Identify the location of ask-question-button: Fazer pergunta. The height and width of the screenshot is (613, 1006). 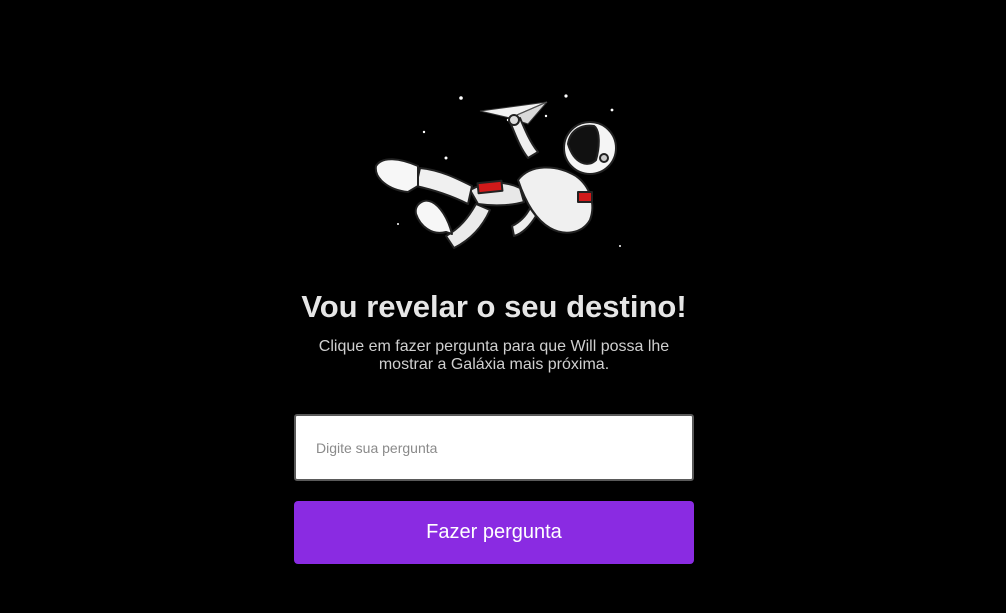
(494, 532).